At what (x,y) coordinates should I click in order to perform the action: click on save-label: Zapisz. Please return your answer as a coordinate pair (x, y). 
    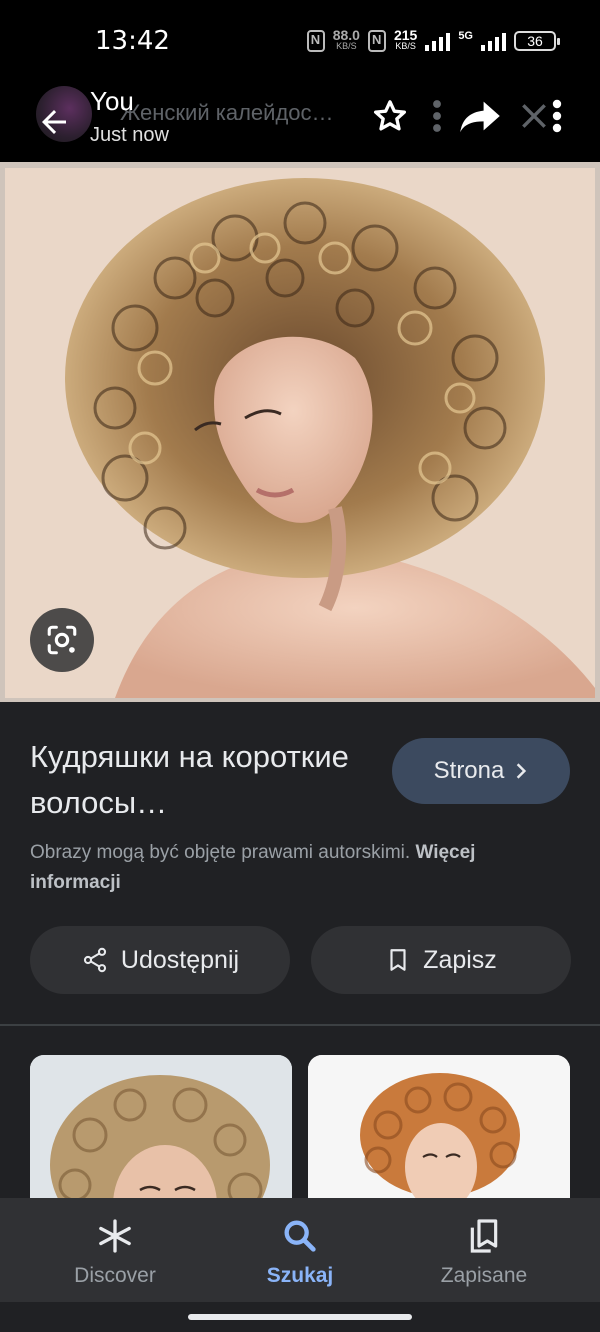
    Looking at the image, I should click on (460, 959).